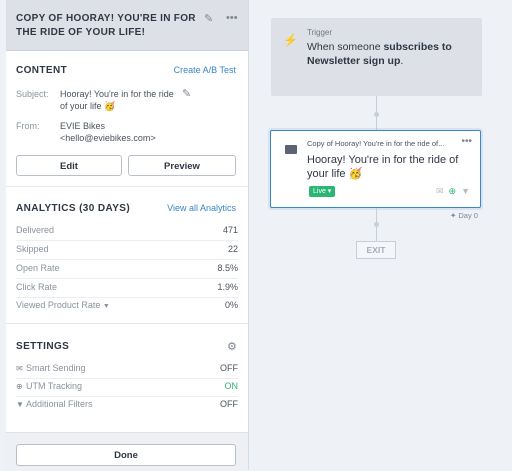 The width and height of the screenshot is (512, 471). Describe the element at coordinates (42, 70) in the screenshot. I see `content-heading: CONTENT` at that location.